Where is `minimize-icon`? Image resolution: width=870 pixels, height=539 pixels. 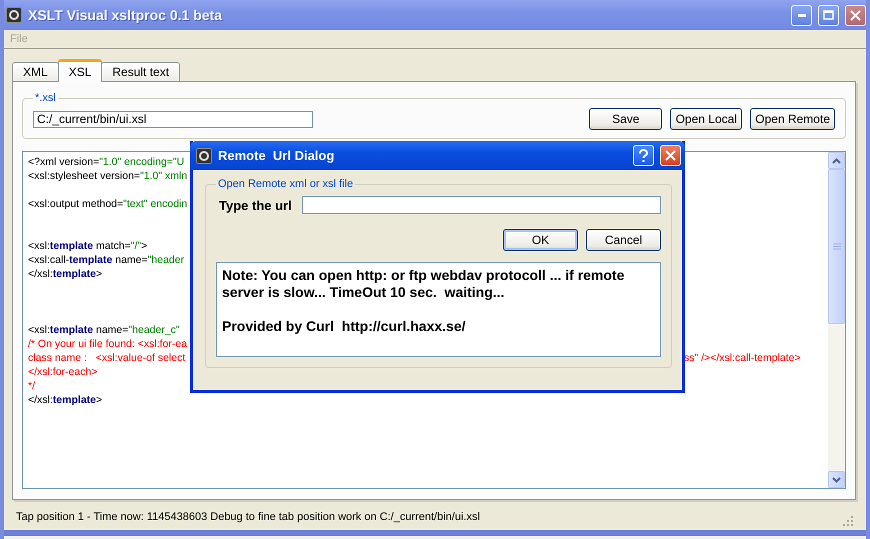
minimize-icon is located at coordinates (802, 15).